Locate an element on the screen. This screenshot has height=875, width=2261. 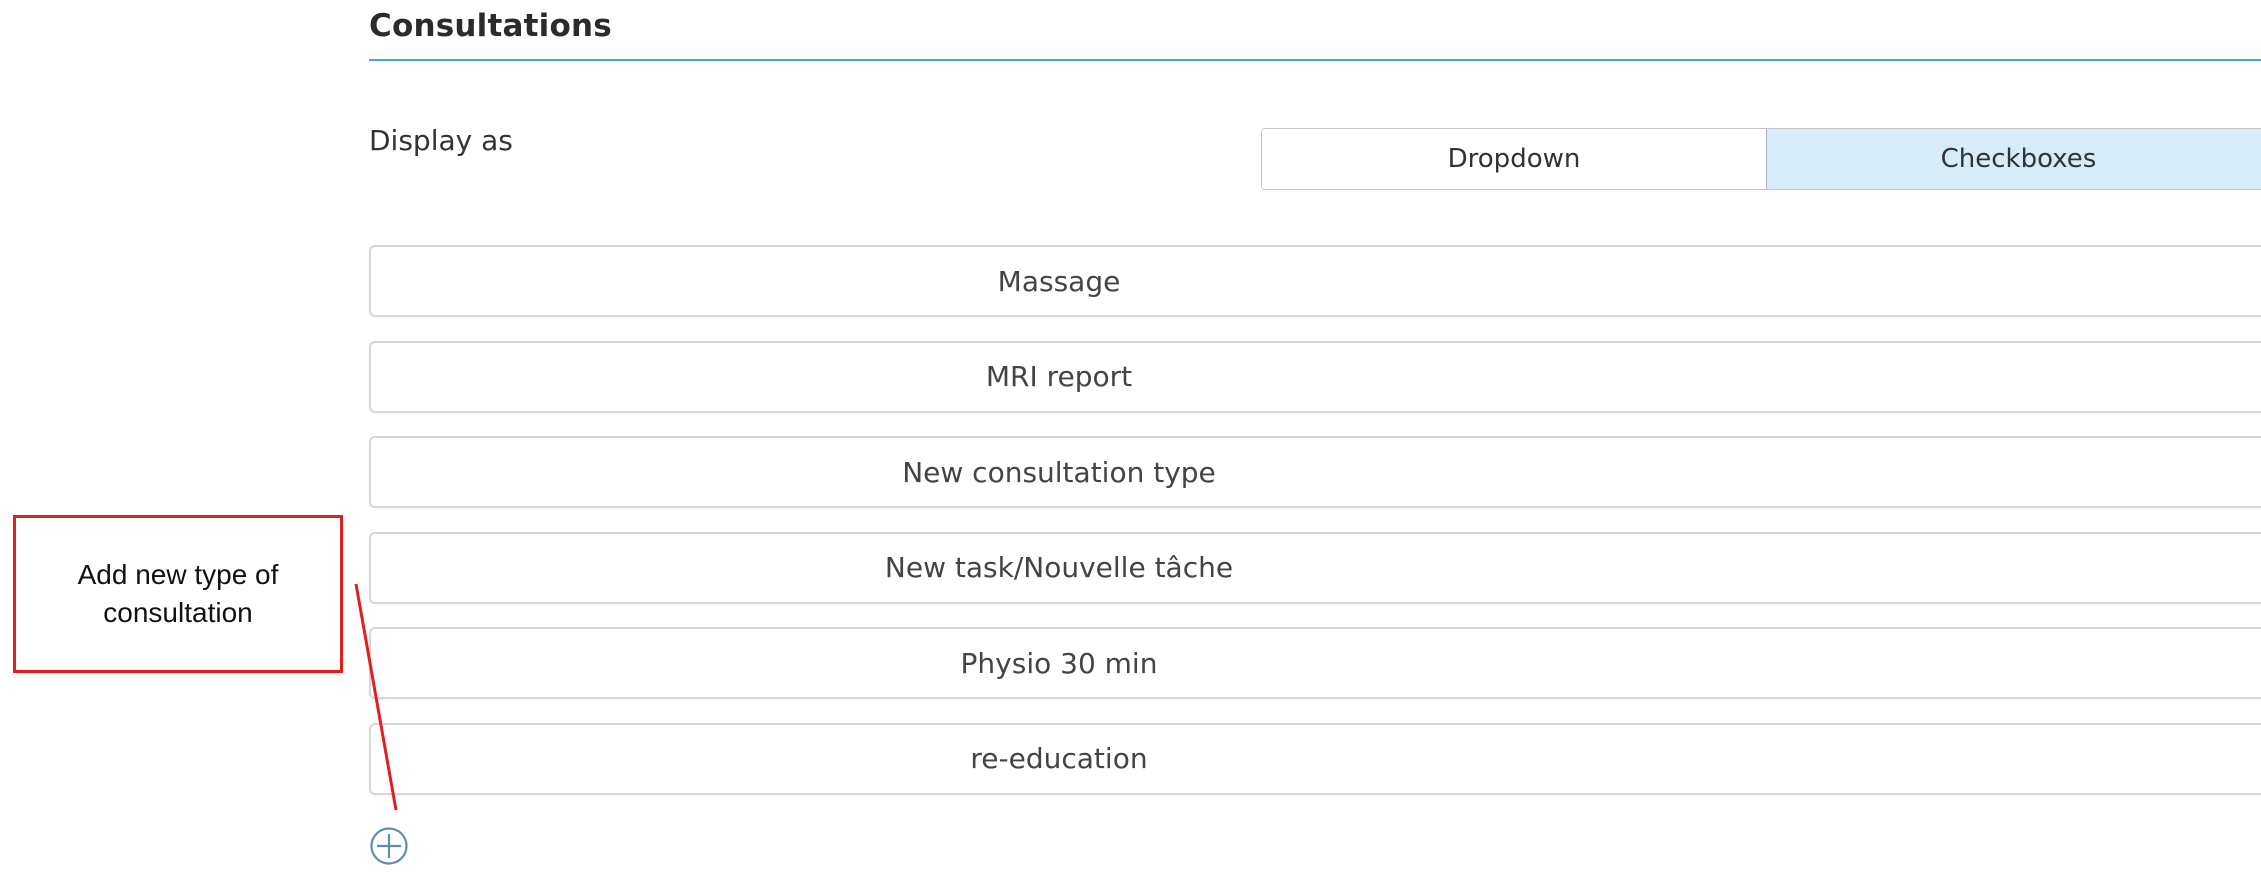
checkboxes-option-button: Checkboxes is located at coordinates (2013, 159).